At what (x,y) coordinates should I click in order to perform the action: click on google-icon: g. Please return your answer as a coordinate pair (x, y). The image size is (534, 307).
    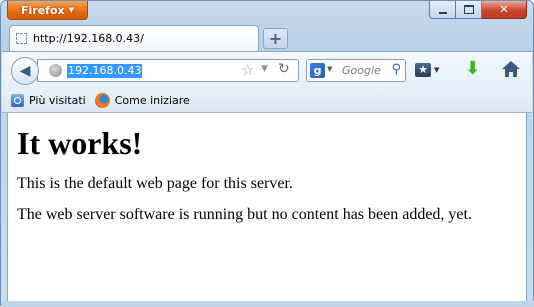
    Looking at the image, I should click on (317, 70).